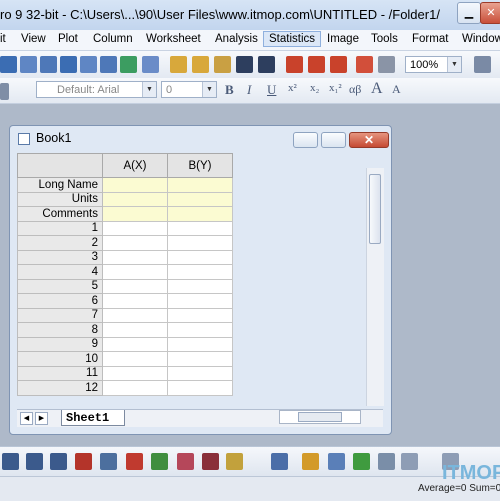  What do you see at coordinates (3, 39) in the screenshot?
I see `menu-edit: it` at bounding box center [3, 39].